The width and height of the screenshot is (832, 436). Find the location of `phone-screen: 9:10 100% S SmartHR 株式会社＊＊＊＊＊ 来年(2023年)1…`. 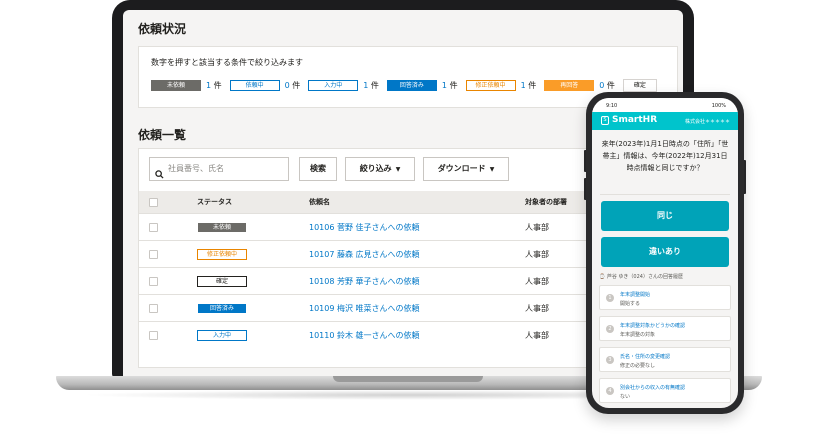

phone-screen: 9:10 100% S SmartHR 株式会社＊＊＊＊＊ 来年(2023年)1… is located at coordinates (665, 253).